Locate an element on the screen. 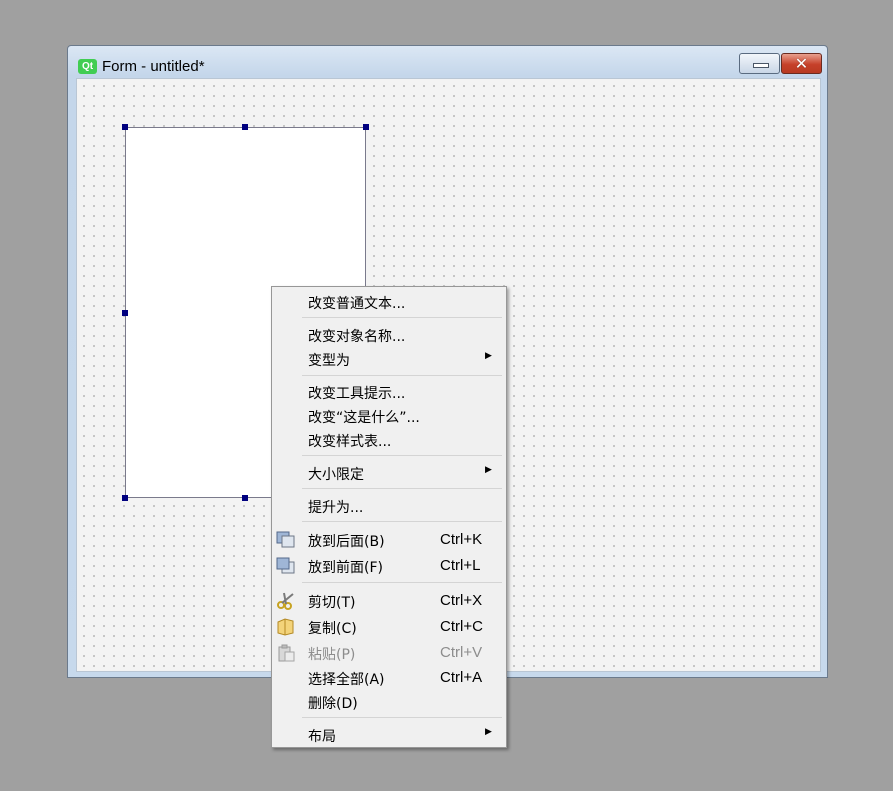 The height and width of the screenshot is (791, 893). copy-icon is located at coordinates (285, 627).